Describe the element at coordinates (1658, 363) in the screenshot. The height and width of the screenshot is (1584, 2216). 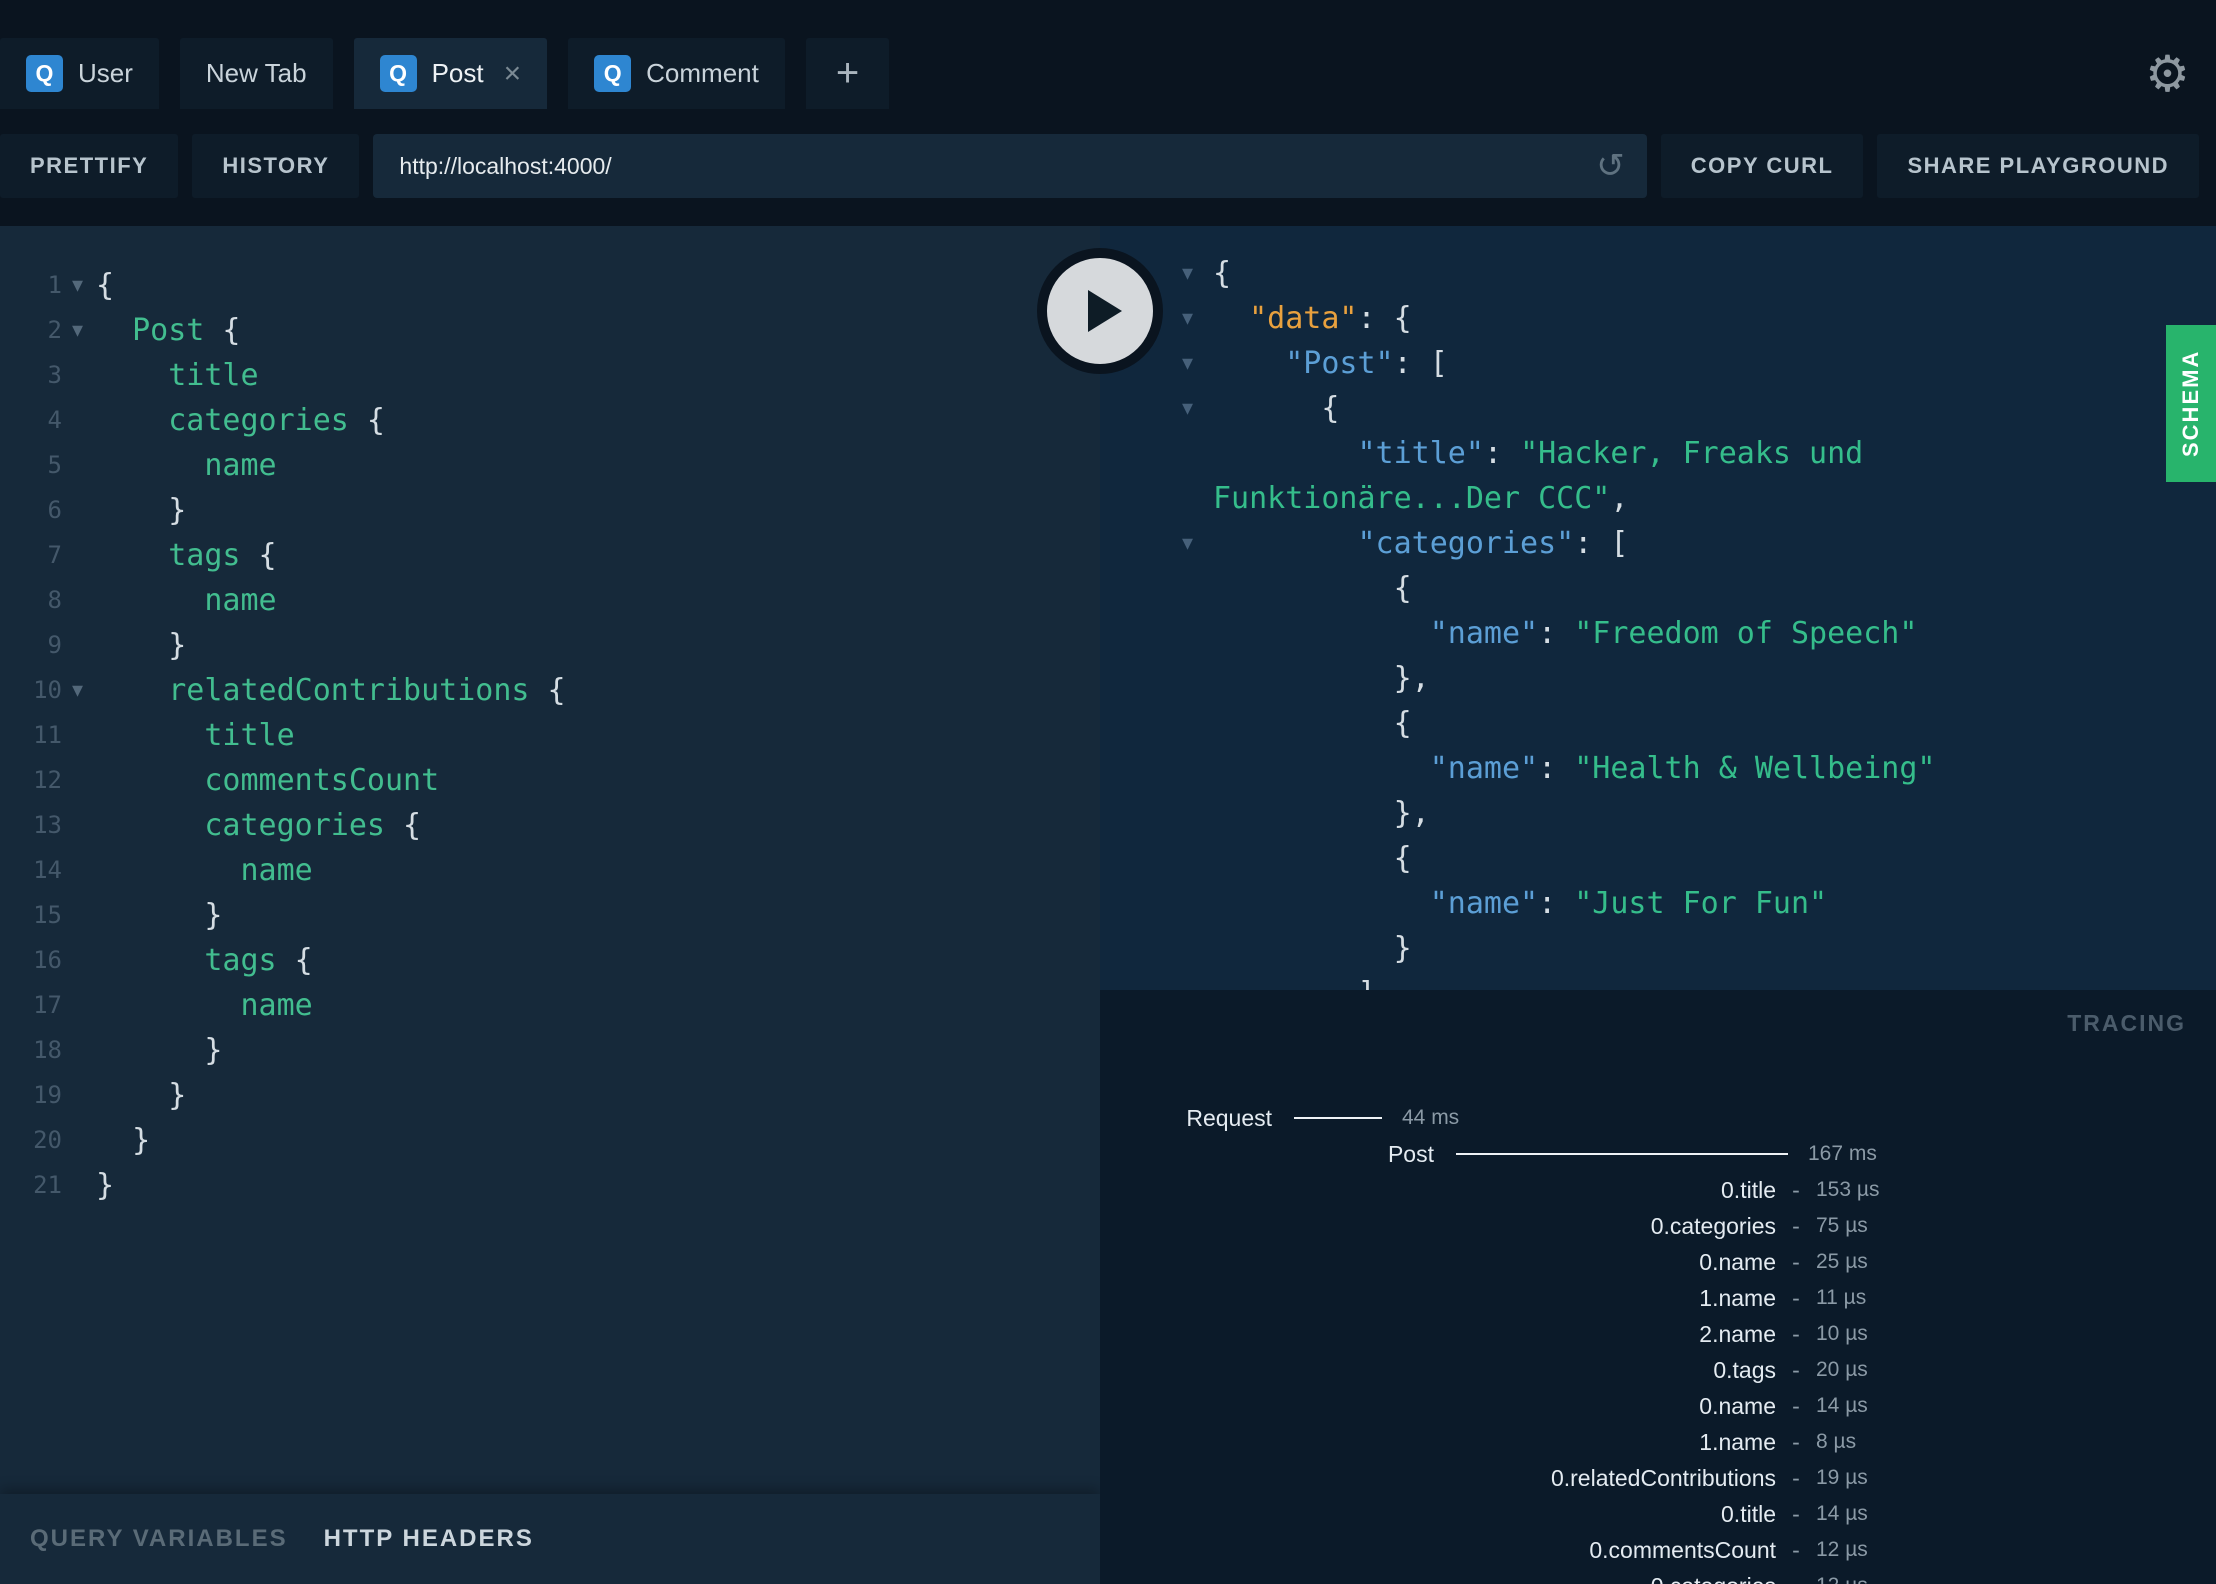
I see `response-line: ▾ "Post": [` at that location.